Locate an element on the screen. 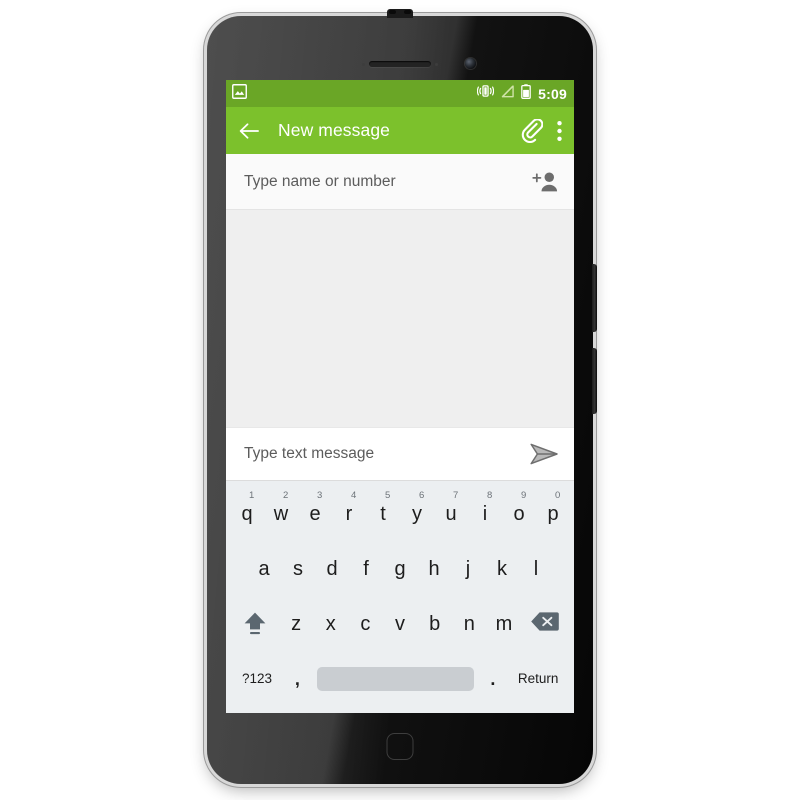 The height and width of the screenshot is (800, 800). key-p: 0 p is located at coordinates (553, 514).